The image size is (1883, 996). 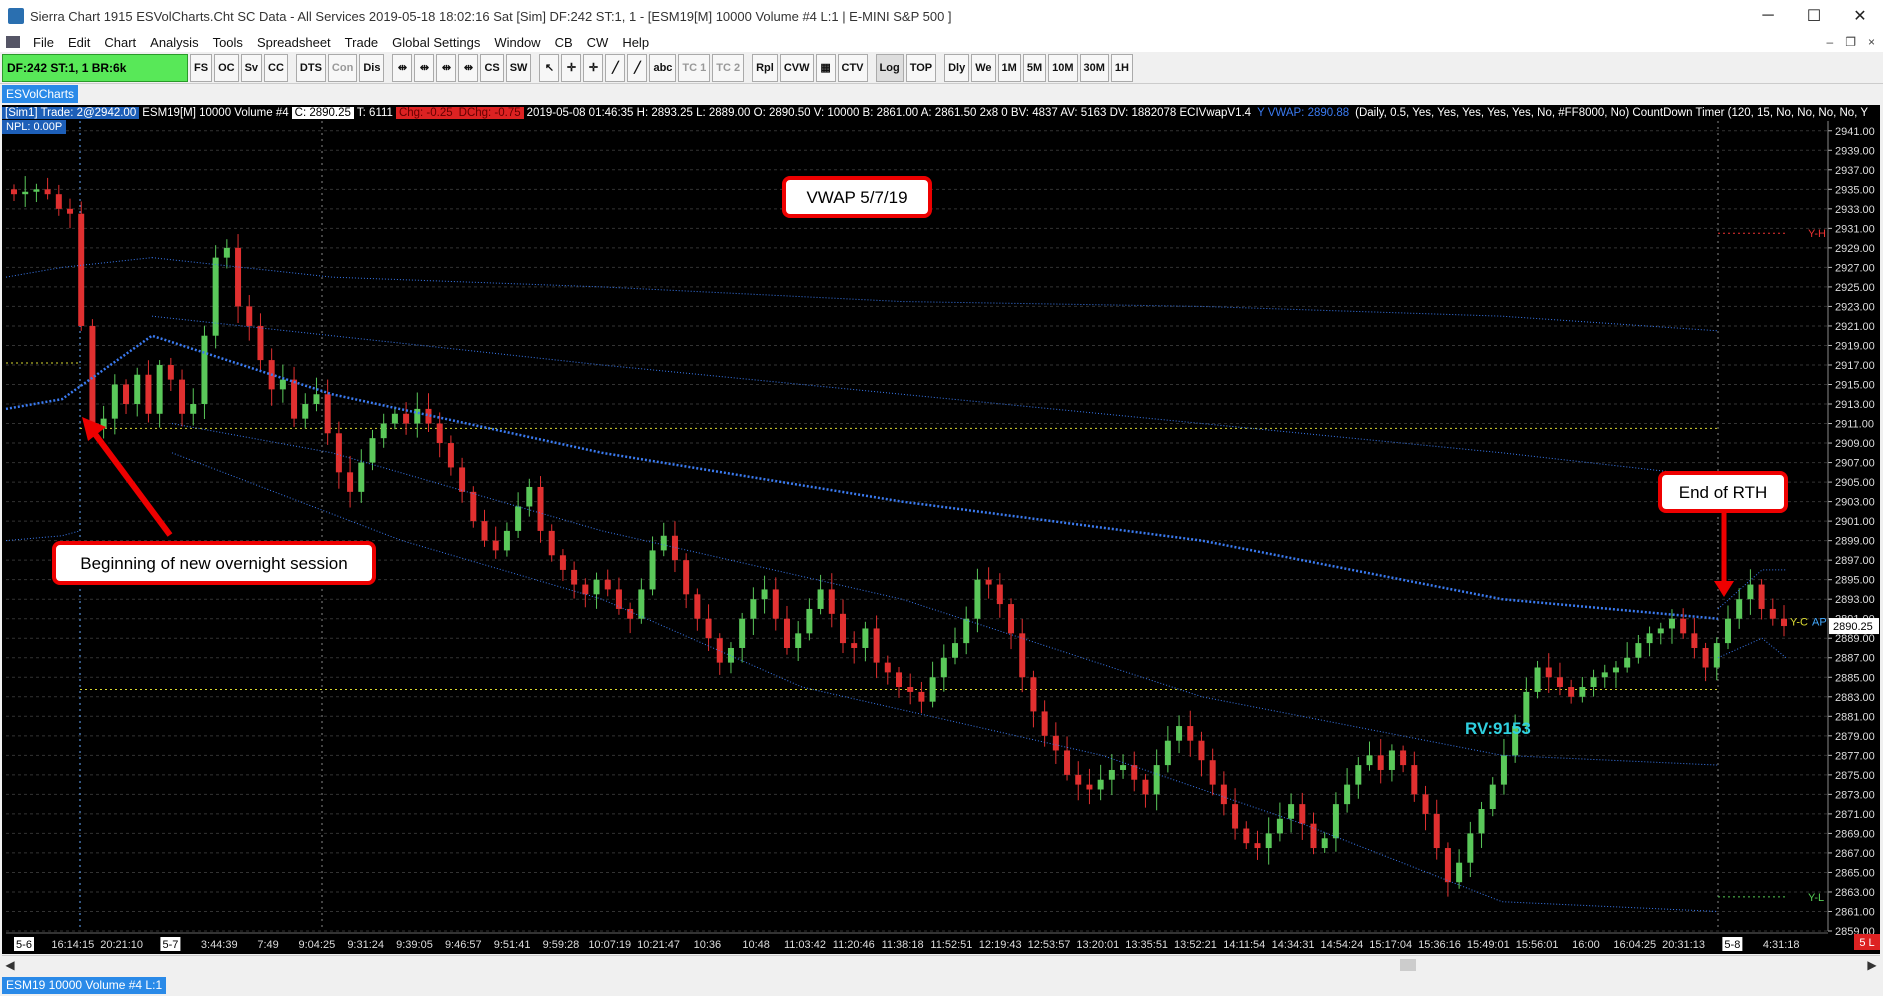 I want to click on tf-30m-button: 30M, so click(x=1094, y=67).